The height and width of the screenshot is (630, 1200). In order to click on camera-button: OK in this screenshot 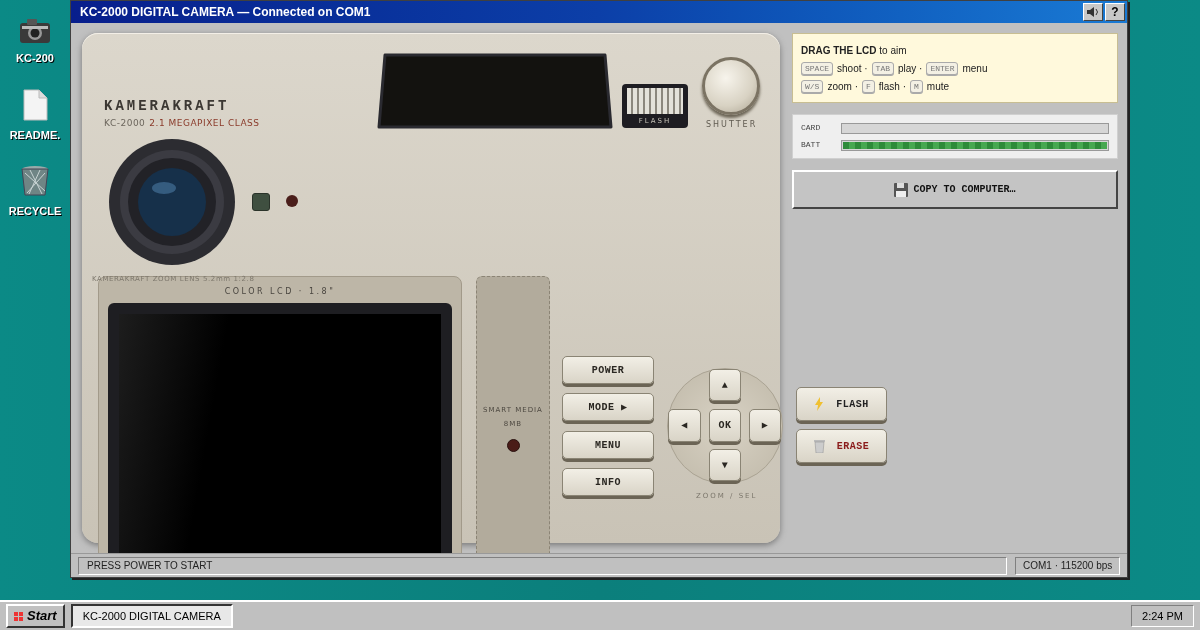, I will do `click(725, 425)`.